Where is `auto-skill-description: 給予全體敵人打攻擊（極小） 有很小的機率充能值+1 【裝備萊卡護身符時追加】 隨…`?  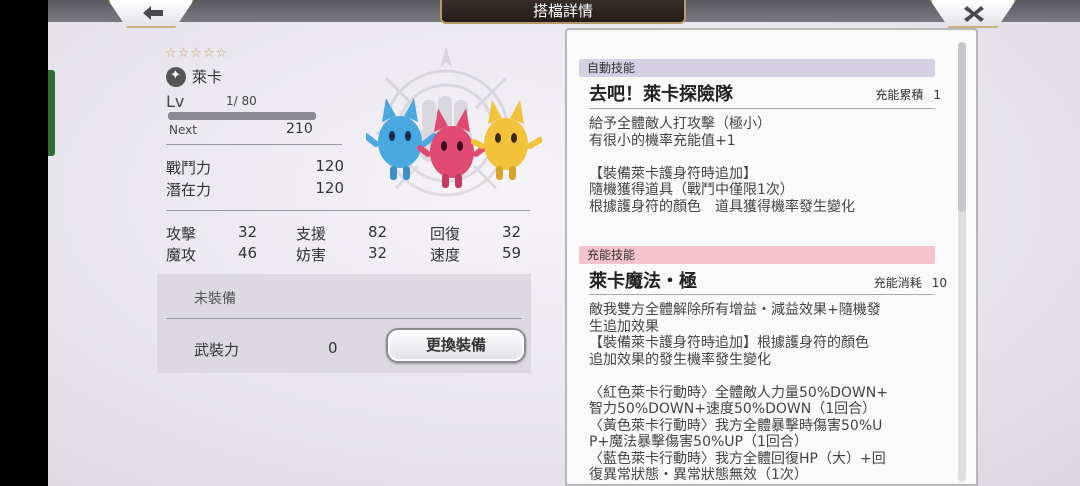
auto-skill-description: 給予全體敵人打攻擊（極小） 有很小的機率充能值+1 【裝備萊卡護身符時追加】 隨… is located at coordinates (722, 165).